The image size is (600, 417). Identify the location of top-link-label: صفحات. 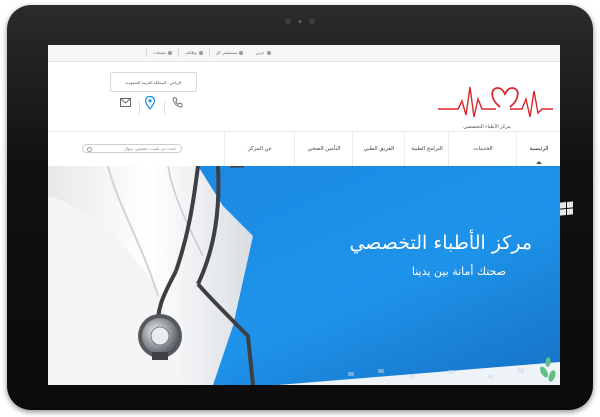
(159, 52).